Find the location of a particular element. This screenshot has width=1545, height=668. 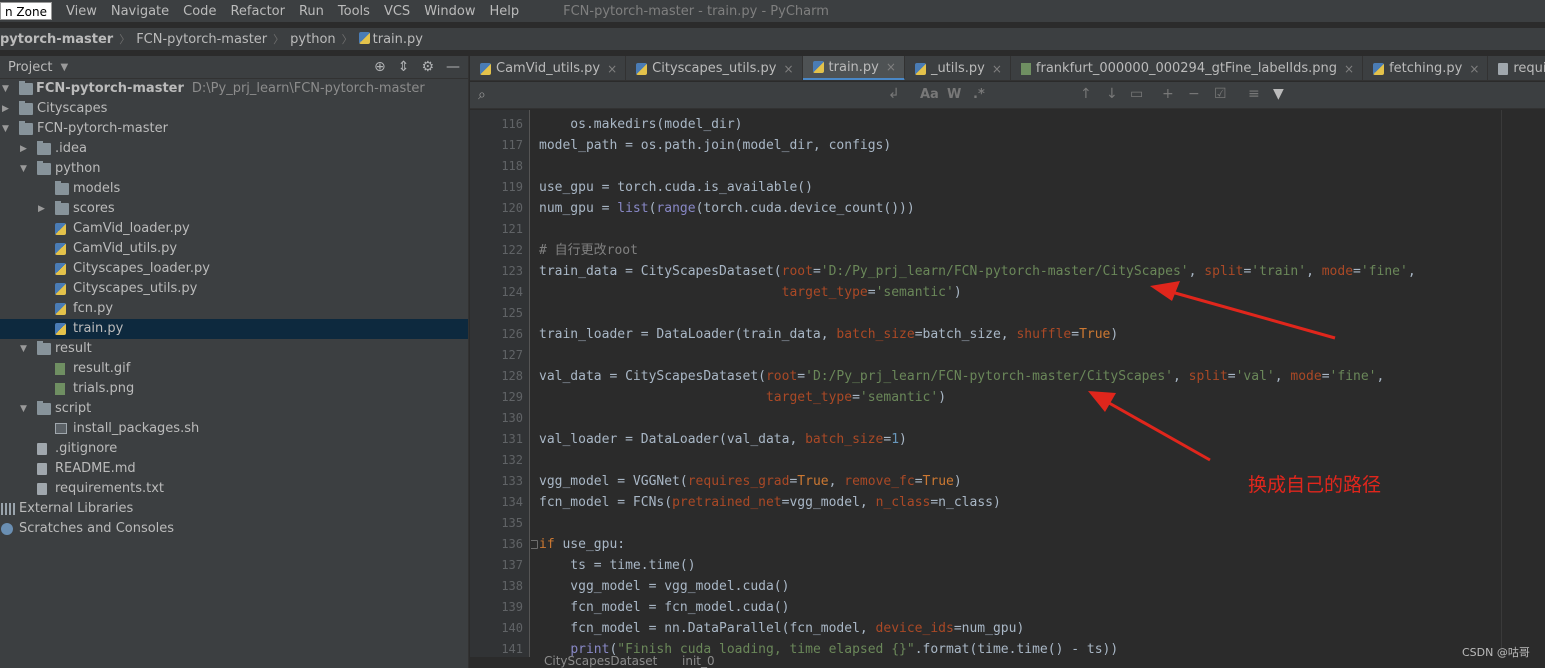

history-icon: ↲ is located at coordinates (894, 94).